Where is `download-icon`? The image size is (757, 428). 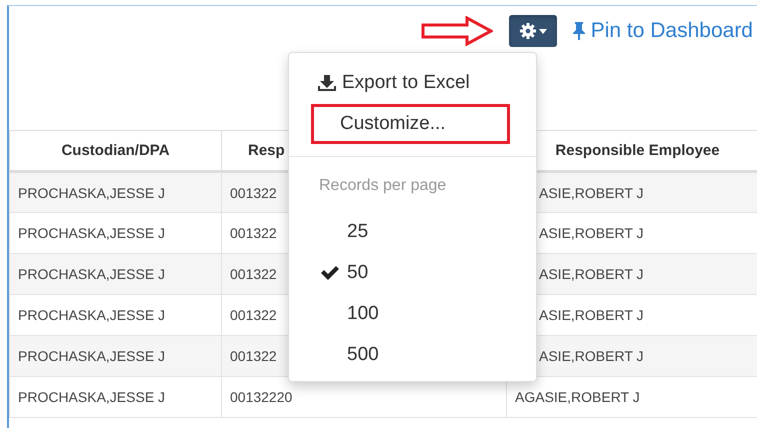 download-icon is located at coordinates (327, 83).